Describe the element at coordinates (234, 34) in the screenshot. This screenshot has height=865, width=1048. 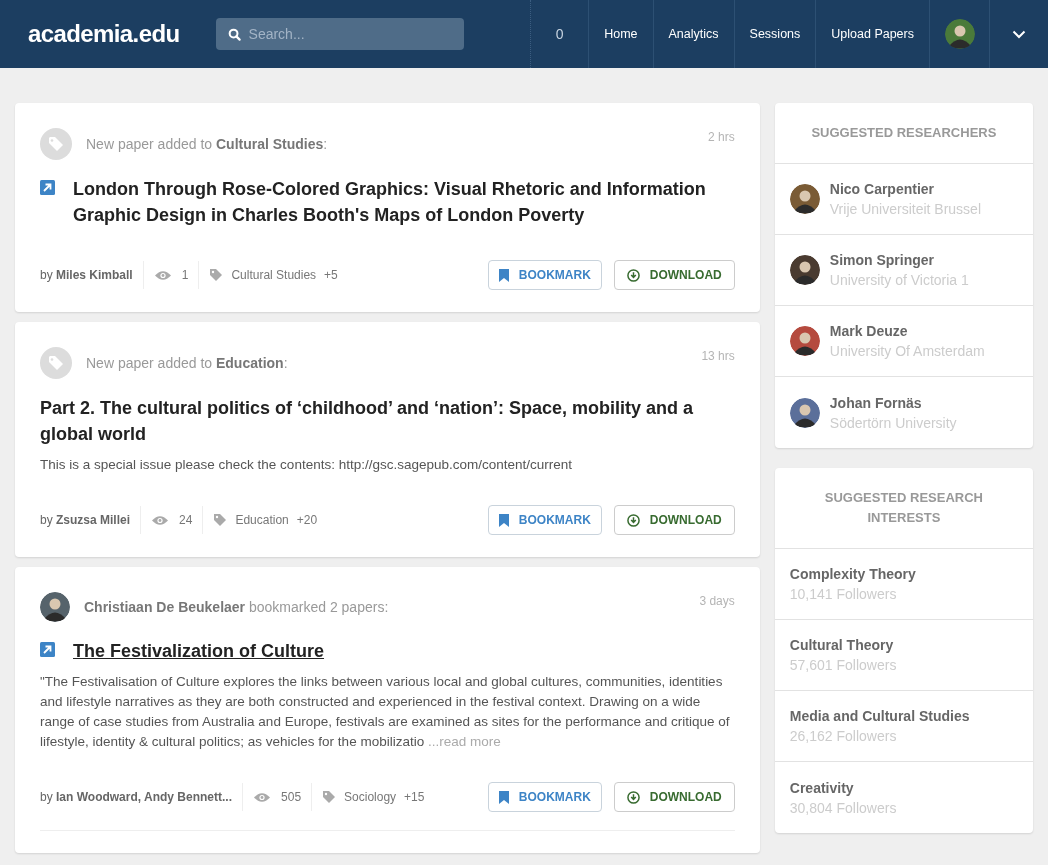
I see `search-icon` at that location.